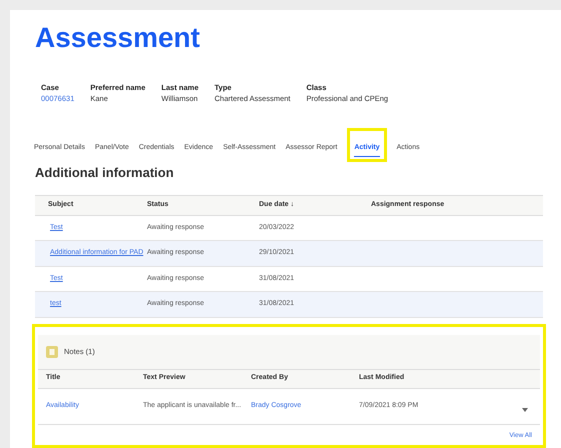 Image resolution: width=561 pixels, height=448 pixels. Describe the element at coordinates (118, 38) in the screenshot. I see `page-title: Assessment` at that location.